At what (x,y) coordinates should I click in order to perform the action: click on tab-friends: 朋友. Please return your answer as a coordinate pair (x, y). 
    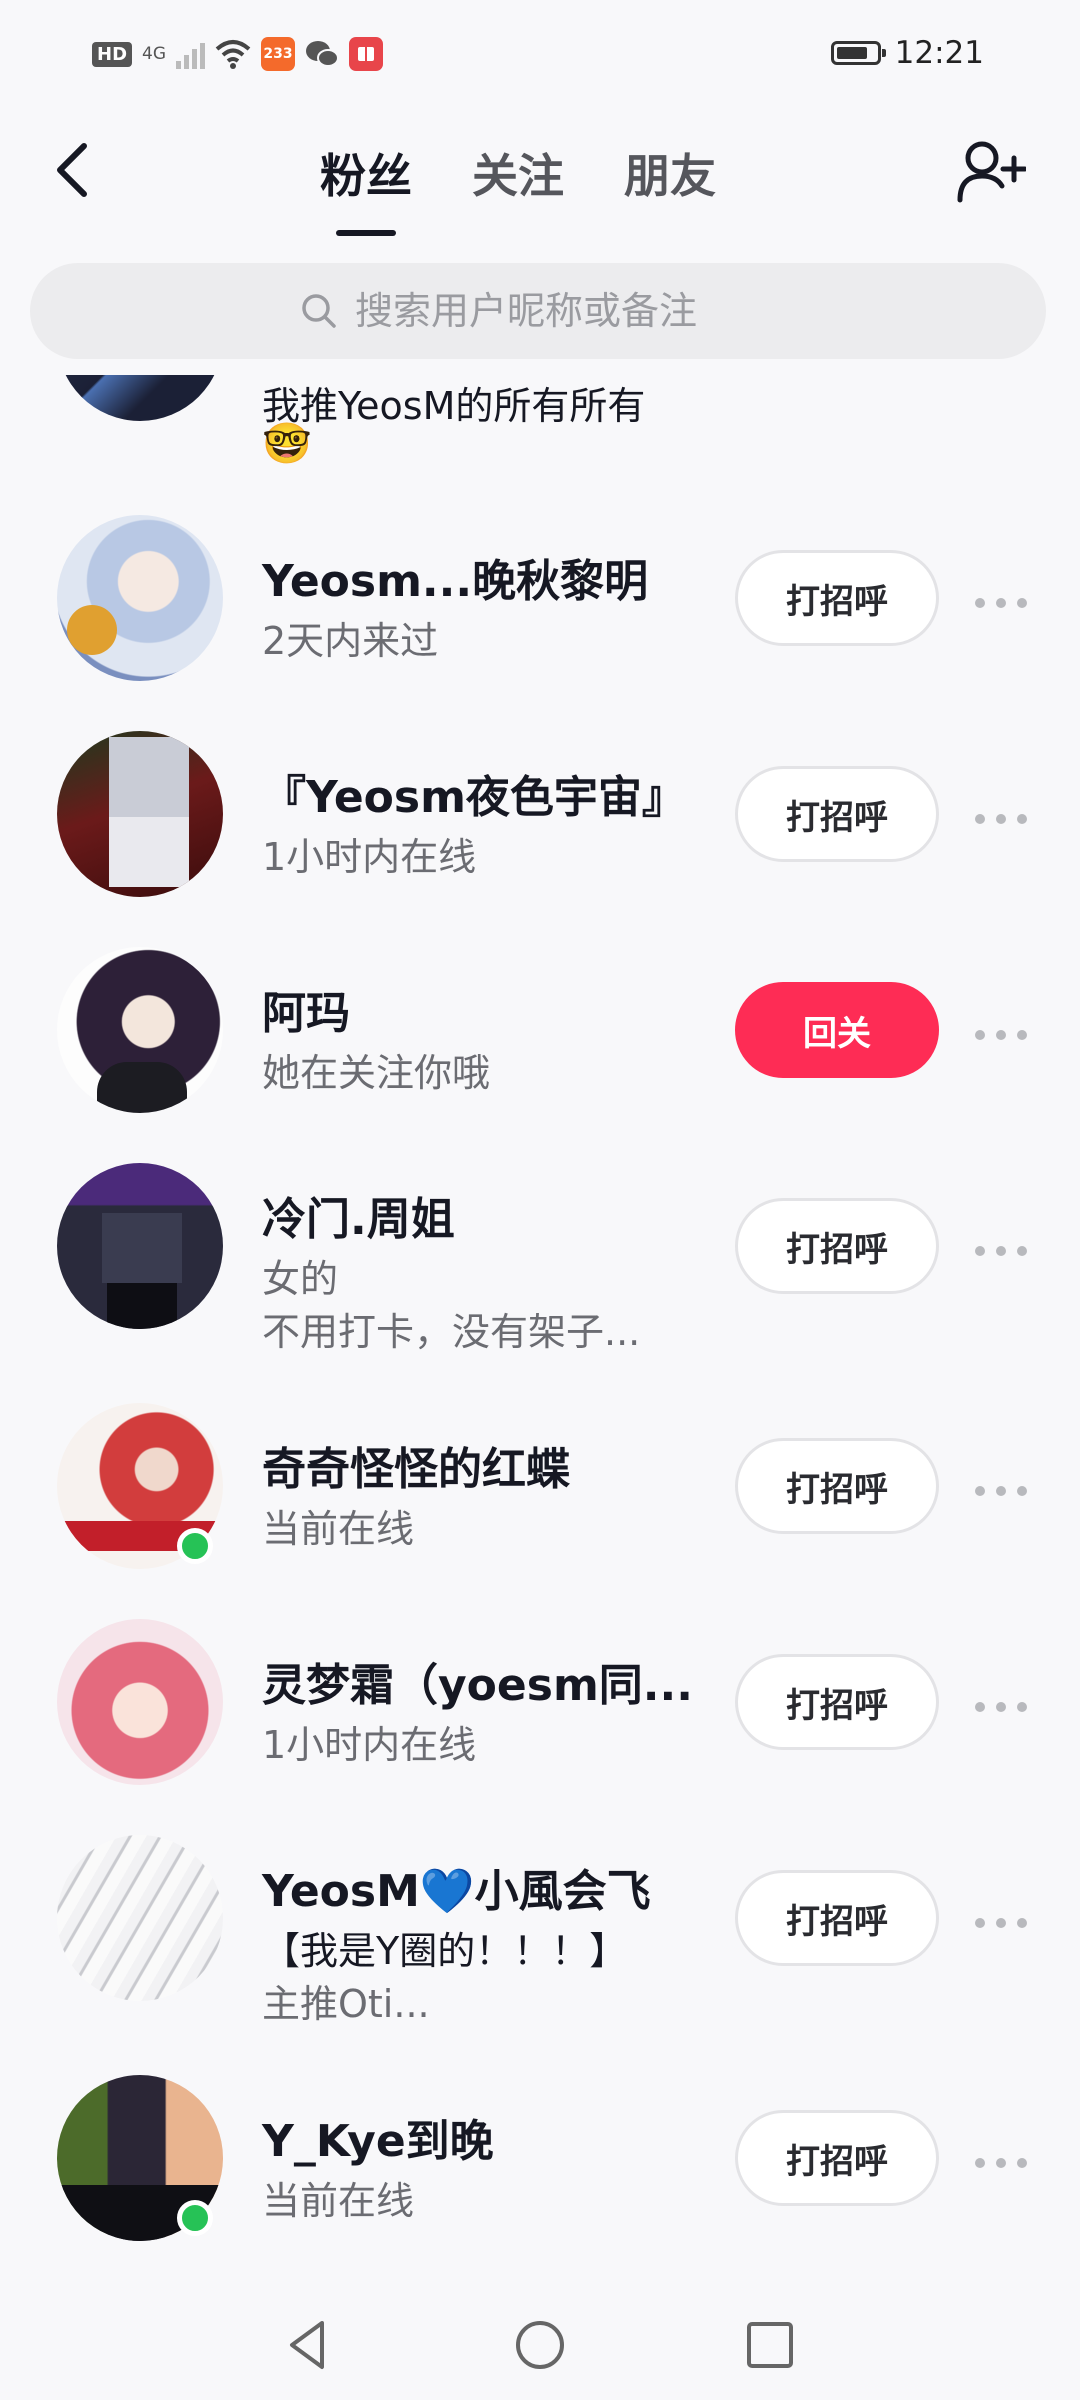
    Looking at the image, I should click on (670, 173).